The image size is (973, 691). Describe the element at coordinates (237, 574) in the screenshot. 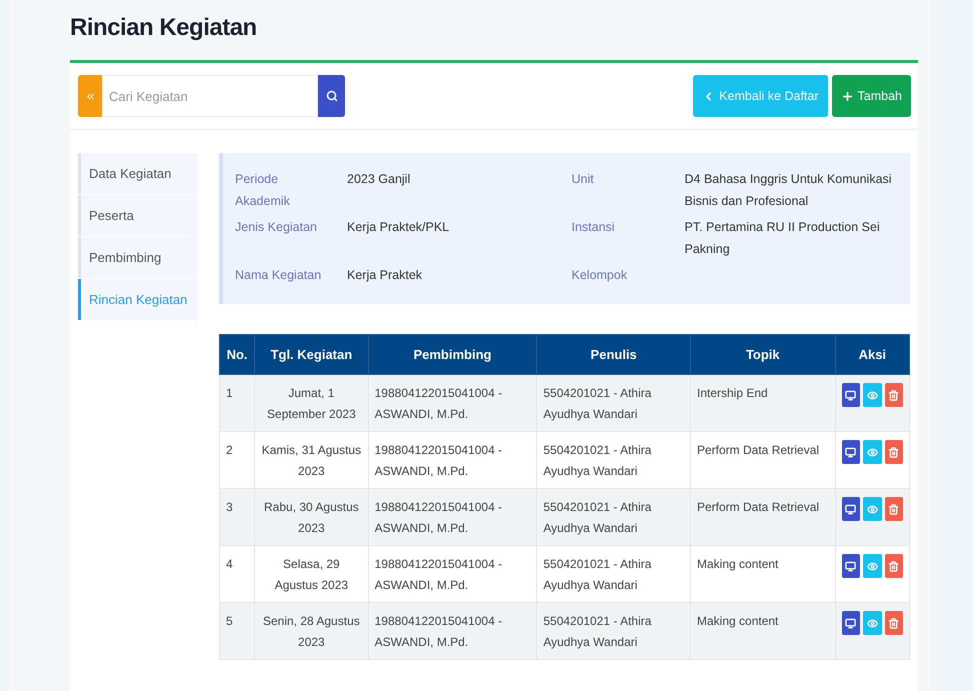

I see `table-cell: 4` at that location.